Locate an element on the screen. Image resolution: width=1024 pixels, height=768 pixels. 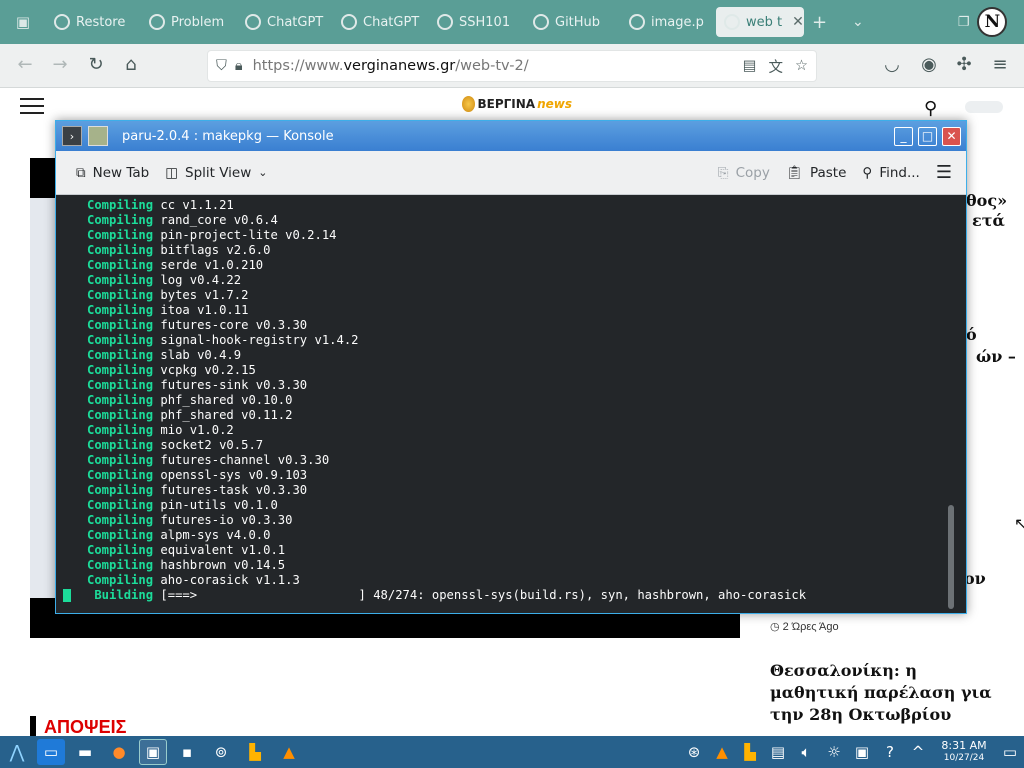
site-logo: ΒΕΡΓΙΝΑ news is located at coordinates (517, 104).